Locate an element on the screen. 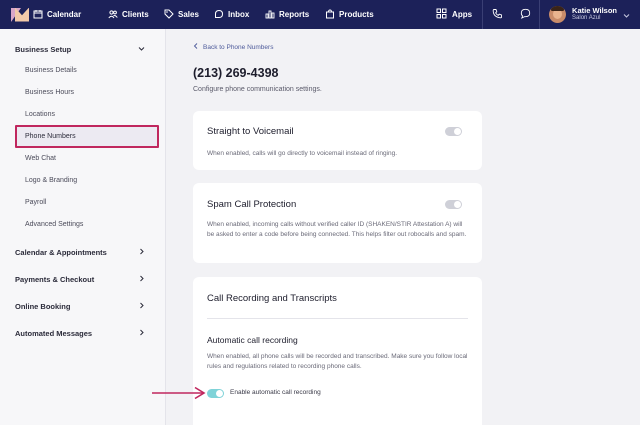 The image size is (640, 425). nav-reports-label: Reports is located at coordinates (294, 14).